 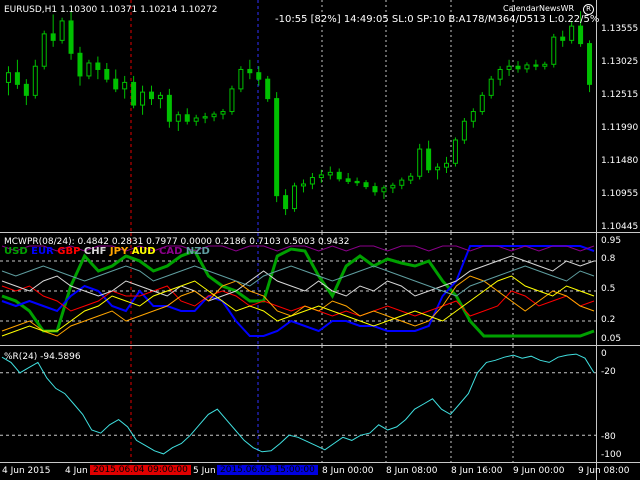 What do you see at coordinates (70, 251) in the screenshot?
I see `legend-item-gbp: GBP` at bounding box center [70, 251].